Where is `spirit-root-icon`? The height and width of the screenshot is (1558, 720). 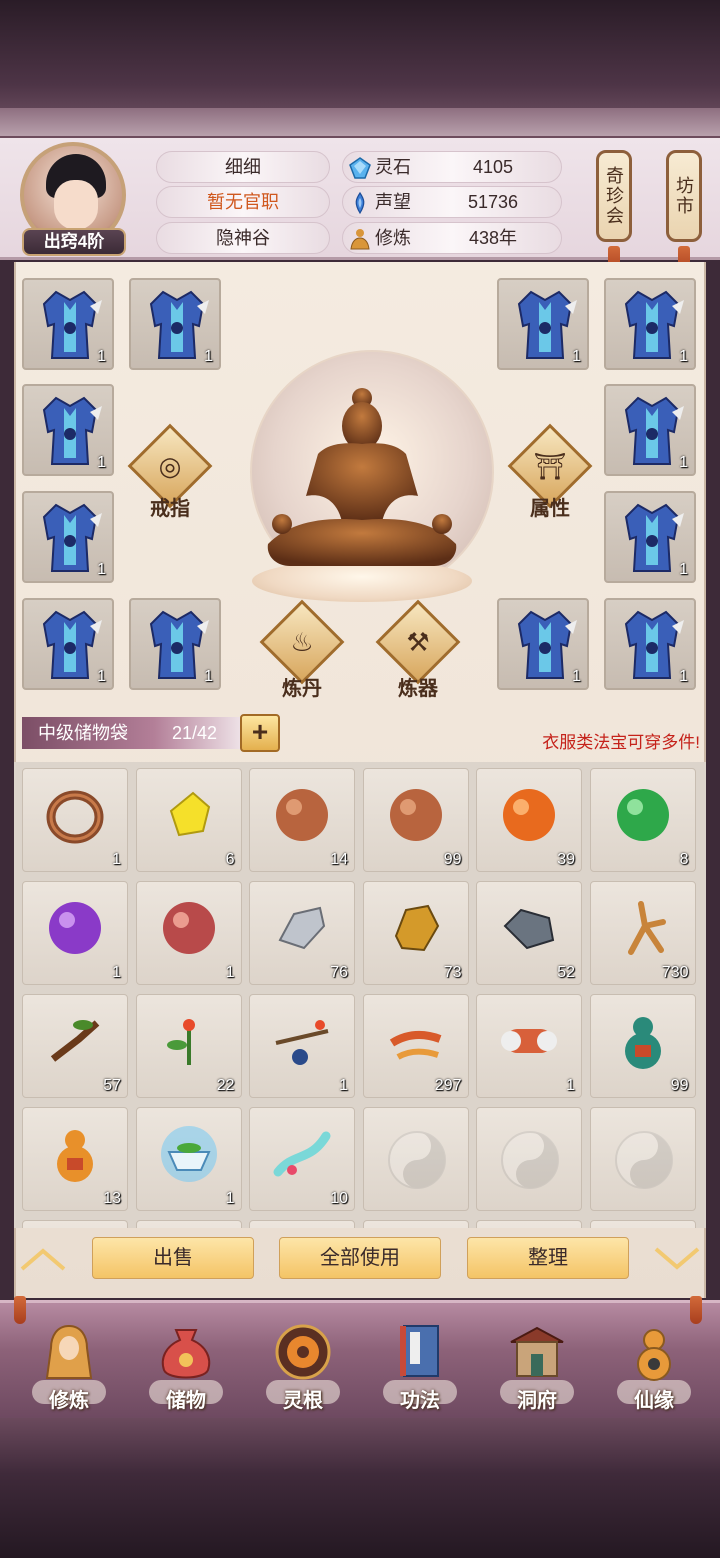
spirit-root-icon is located at coordinates (303, 1352).